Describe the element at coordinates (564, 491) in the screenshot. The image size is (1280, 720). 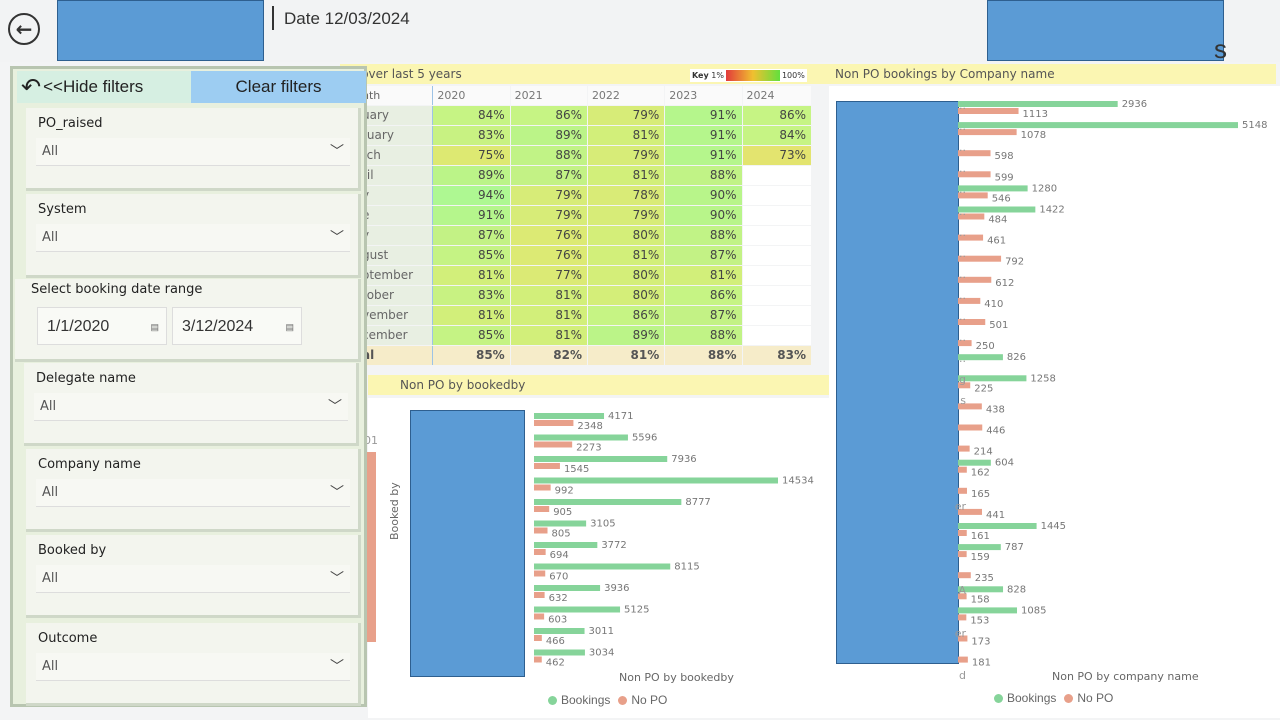
I see `nopo-value-label: 992` at that location.